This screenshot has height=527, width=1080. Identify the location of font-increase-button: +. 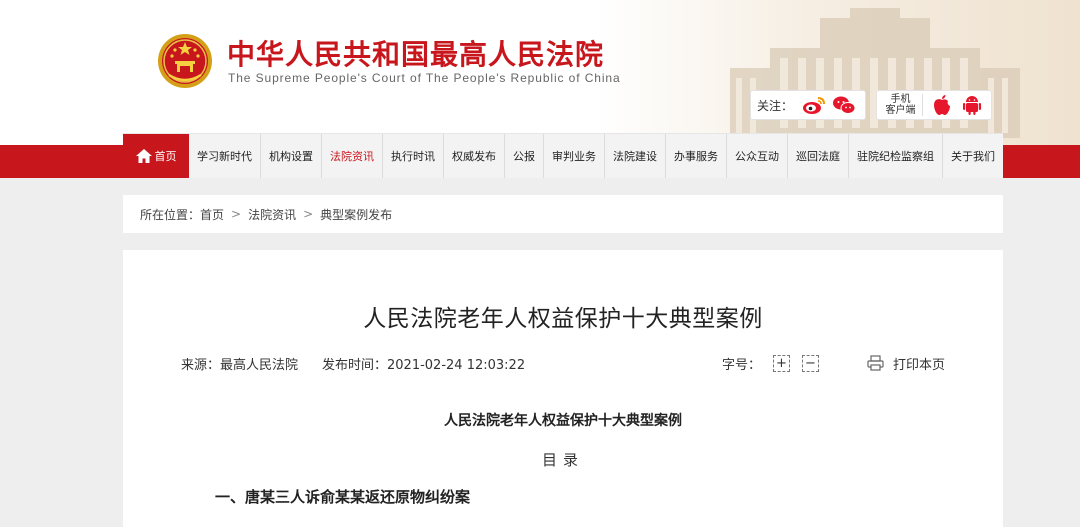
(781, 363).